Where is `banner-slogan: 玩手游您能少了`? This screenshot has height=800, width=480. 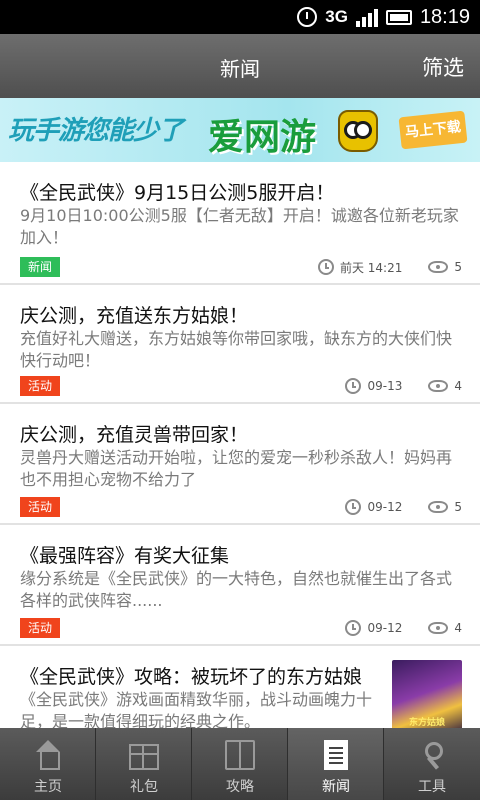
banner-slogan: 玩手游您能少了 is located at coordinates (96, 131).